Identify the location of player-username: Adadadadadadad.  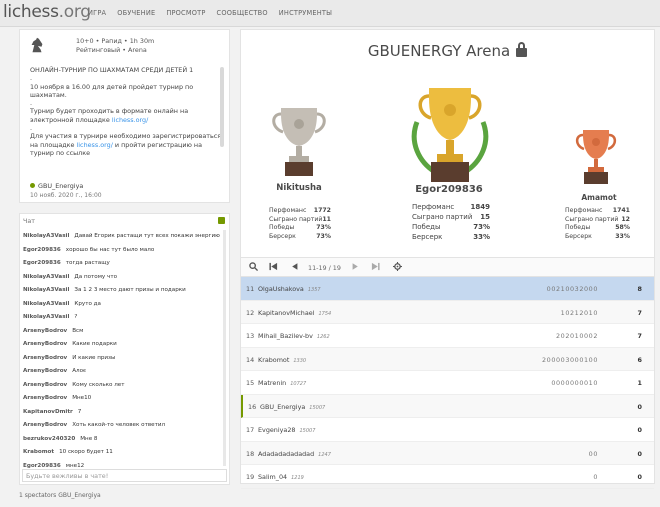
(286, 454).